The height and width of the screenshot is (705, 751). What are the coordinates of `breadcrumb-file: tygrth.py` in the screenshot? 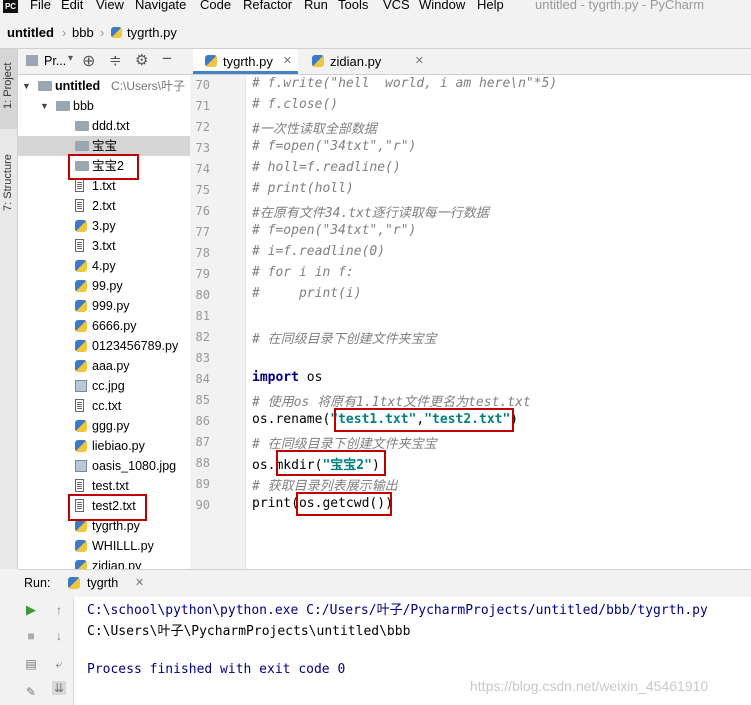 It's located at (152, 32).